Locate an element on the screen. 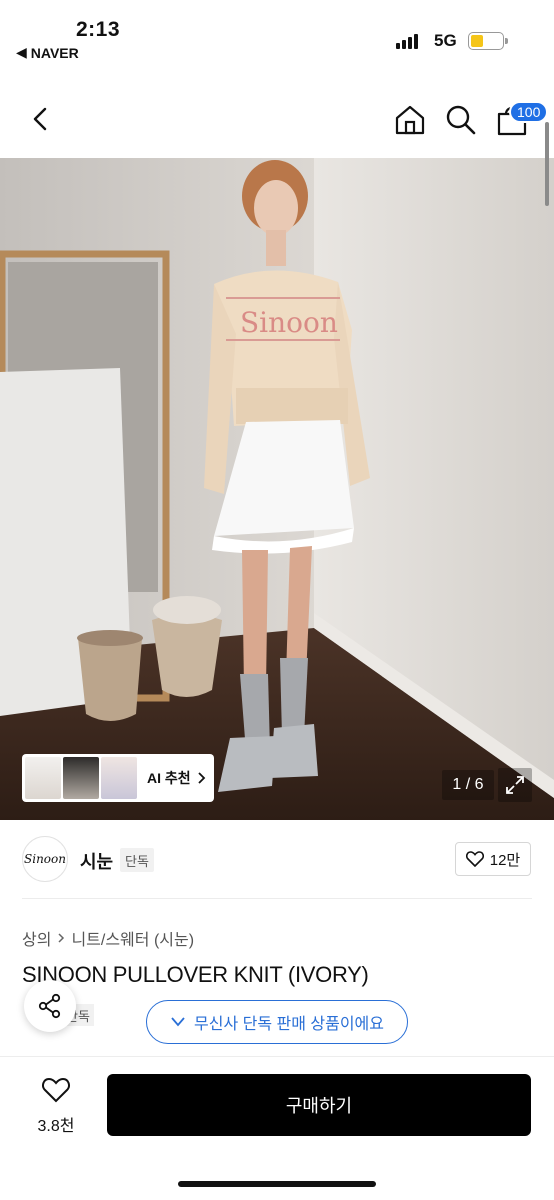 Image resolution: width=554 pixels, height=1200 pixels. expand-image-button is located at coordinates (515, 785).